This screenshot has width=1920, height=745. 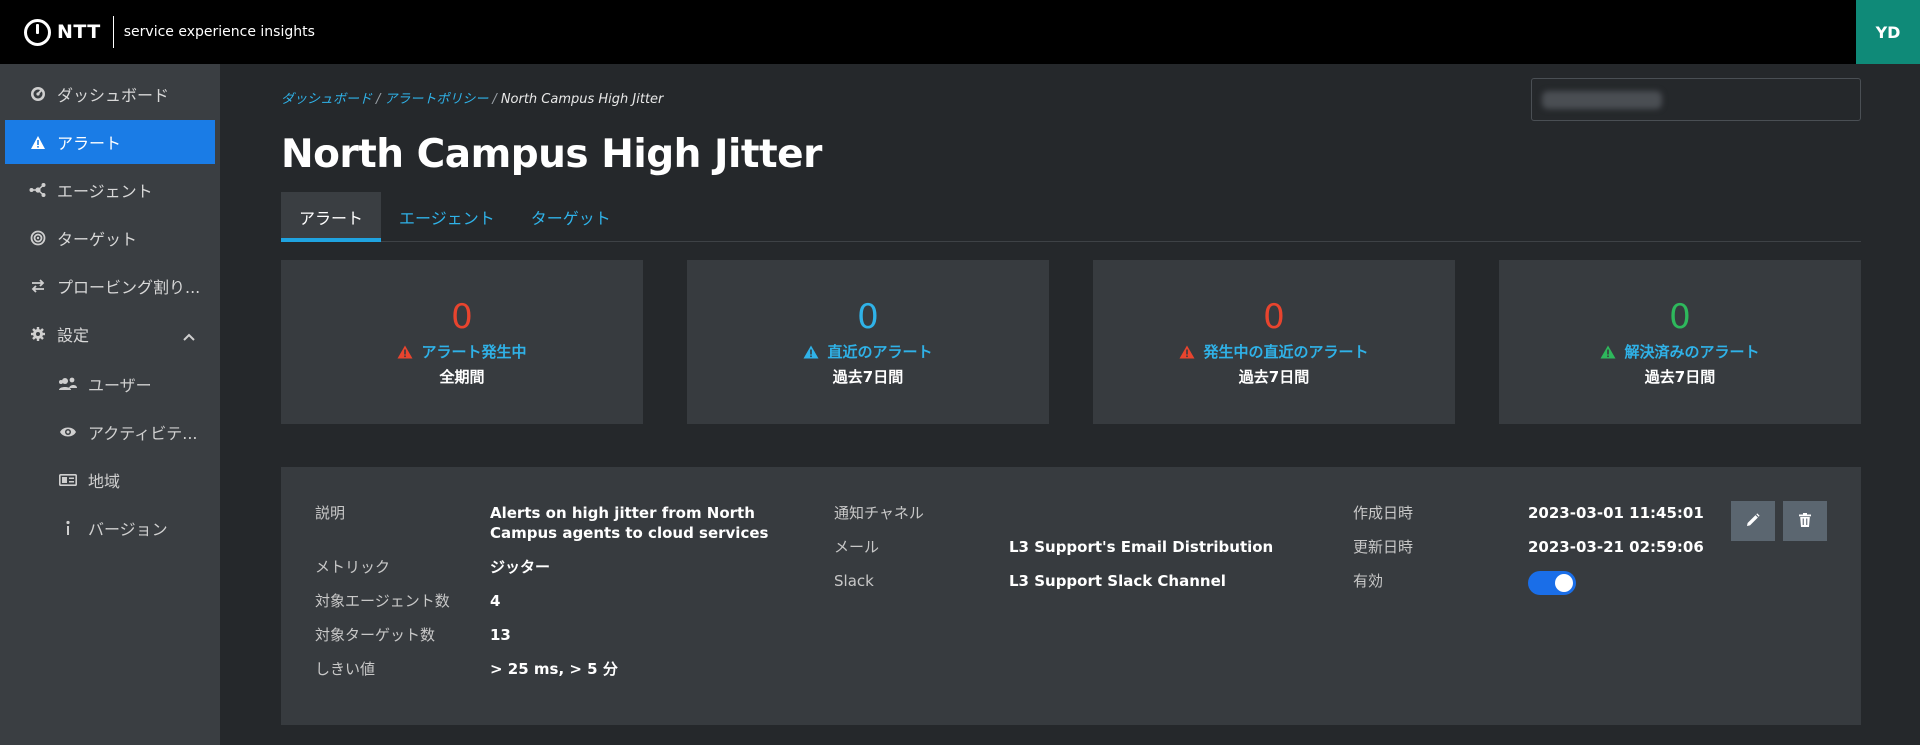 I want to click on sidebar: ダッシュボード アラート エージェント ターゲット プロービング割り... 設定, so click(x=110, y=404).